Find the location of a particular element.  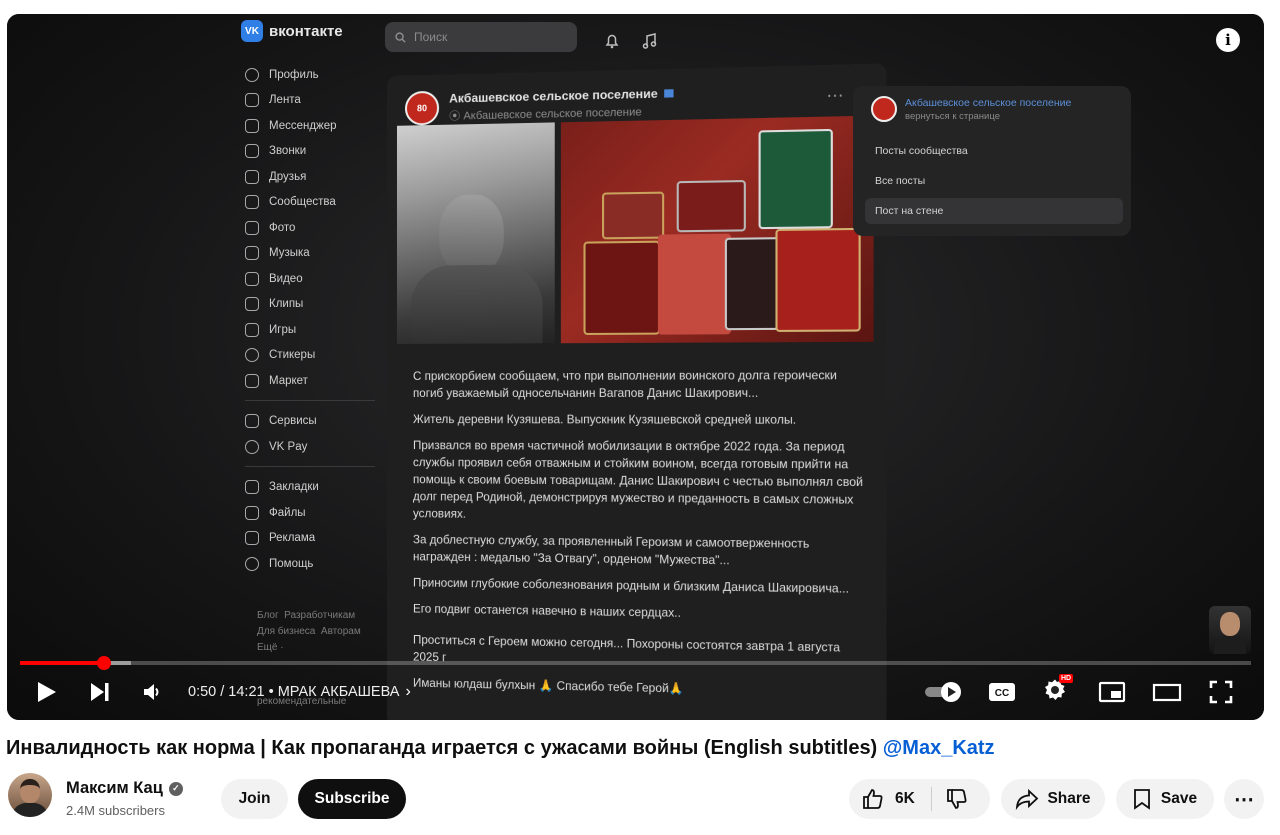

vk-nav-label: VK Pay is located at coordinates (288, 446).